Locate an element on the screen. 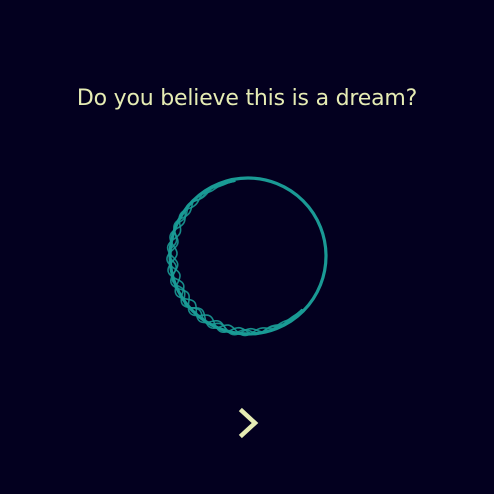  question-text: Do you believe this is a dream? is located at coordinates (247, 98).